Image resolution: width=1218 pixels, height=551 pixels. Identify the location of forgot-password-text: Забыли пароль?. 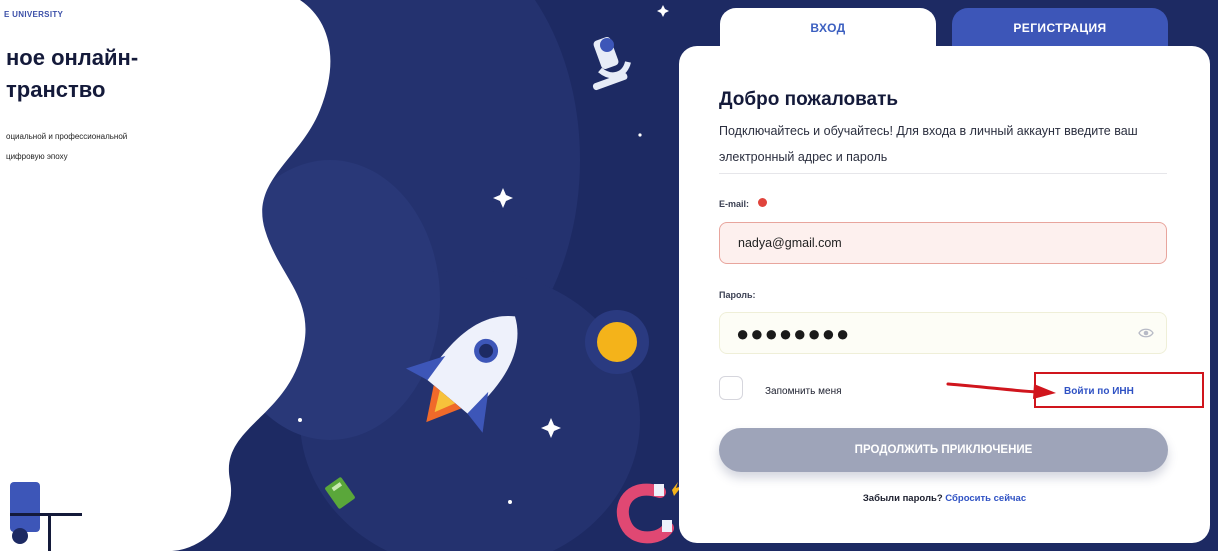
(902, 498).